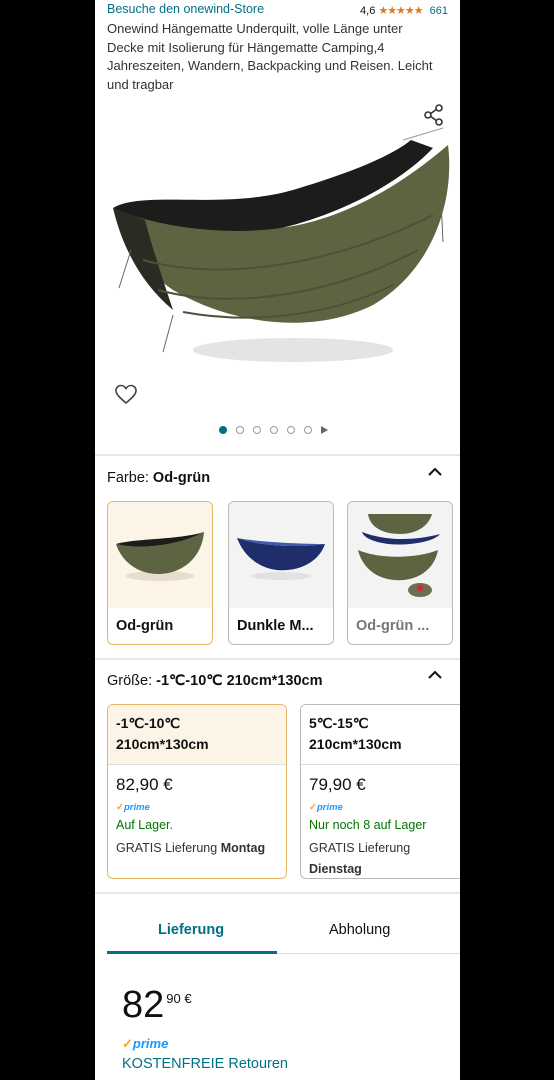 This screenshot has width=554, height=1080. Describe the element at coordinates (185, 9) in the screenshot. I see `store-link: Besuche den onewind-Store` at that location.